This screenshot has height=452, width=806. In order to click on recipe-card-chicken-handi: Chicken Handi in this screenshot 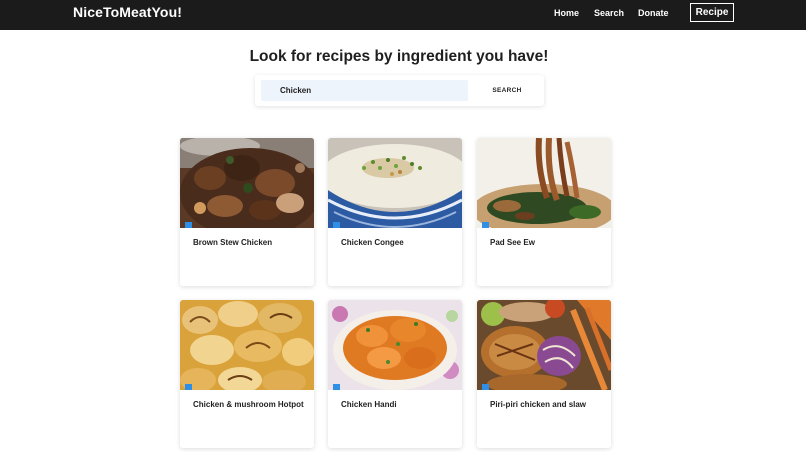, I will do `click(395, 374)`.